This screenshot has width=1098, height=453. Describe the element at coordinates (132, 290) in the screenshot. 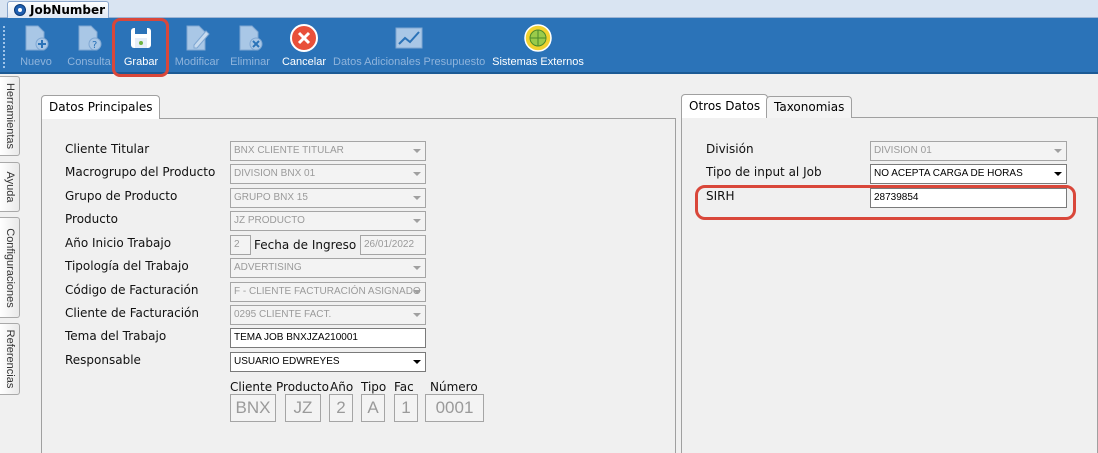

I see `codigo-facturacion-label: Código de Facturación` at that location.